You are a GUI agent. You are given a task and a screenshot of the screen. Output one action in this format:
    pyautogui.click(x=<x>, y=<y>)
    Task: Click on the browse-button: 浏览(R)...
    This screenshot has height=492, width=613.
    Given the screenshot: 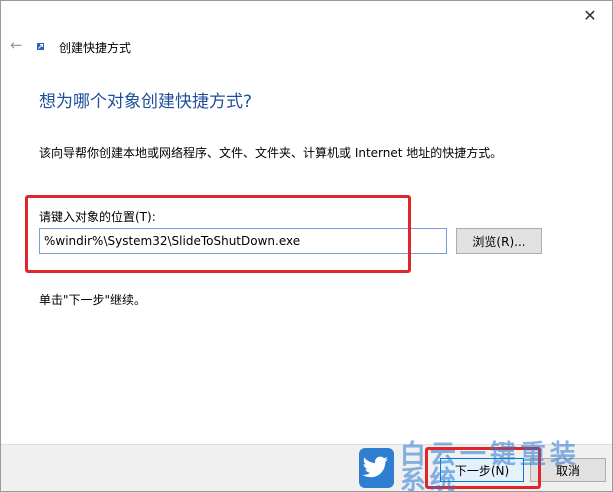 What is the action you would take?
    pyautogui.click(x=499, y=241)
    